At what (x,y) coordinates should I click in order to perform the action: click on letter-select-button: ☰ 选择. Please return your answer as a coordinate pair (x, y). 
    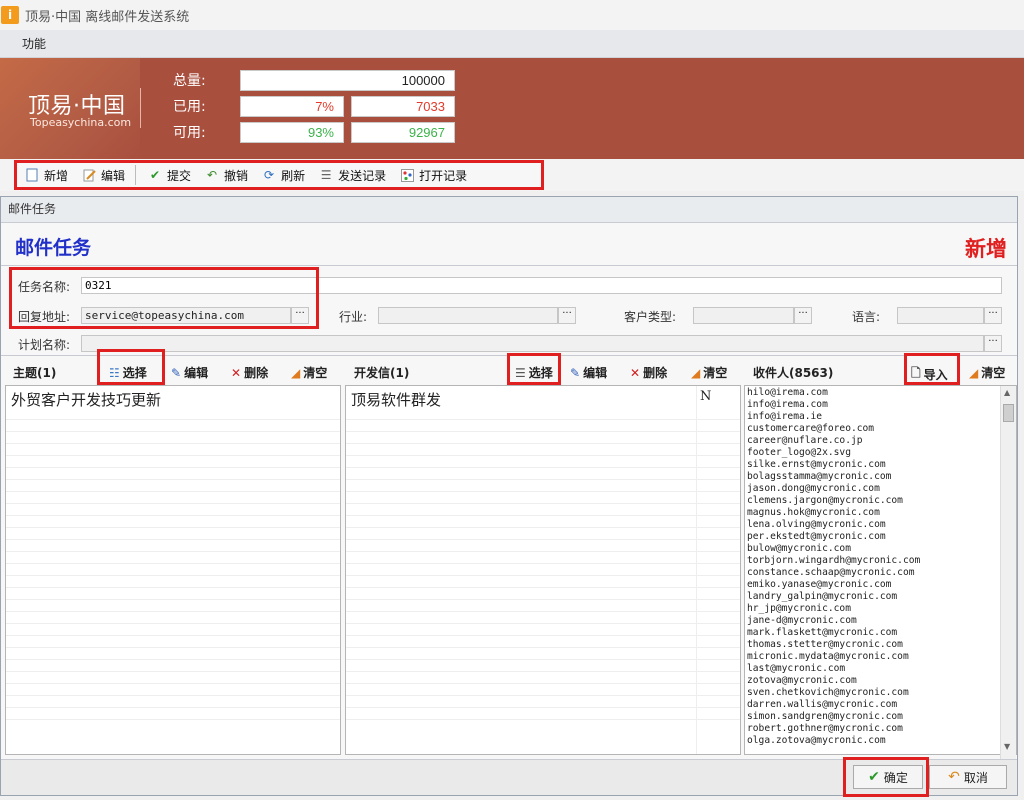
    Looking at the image, I should click on (534, 372).